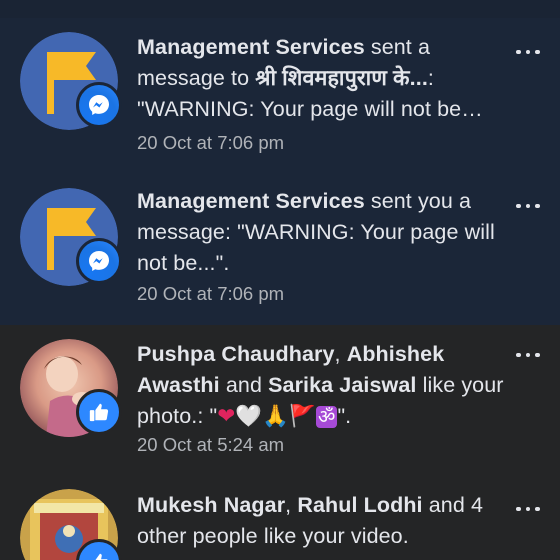 The width and height of the screenshot is (560, 560). Describe the element at coordinates (211, 505) in the screenshot. I see `actor-name: Mukesh Nagar` at that location.